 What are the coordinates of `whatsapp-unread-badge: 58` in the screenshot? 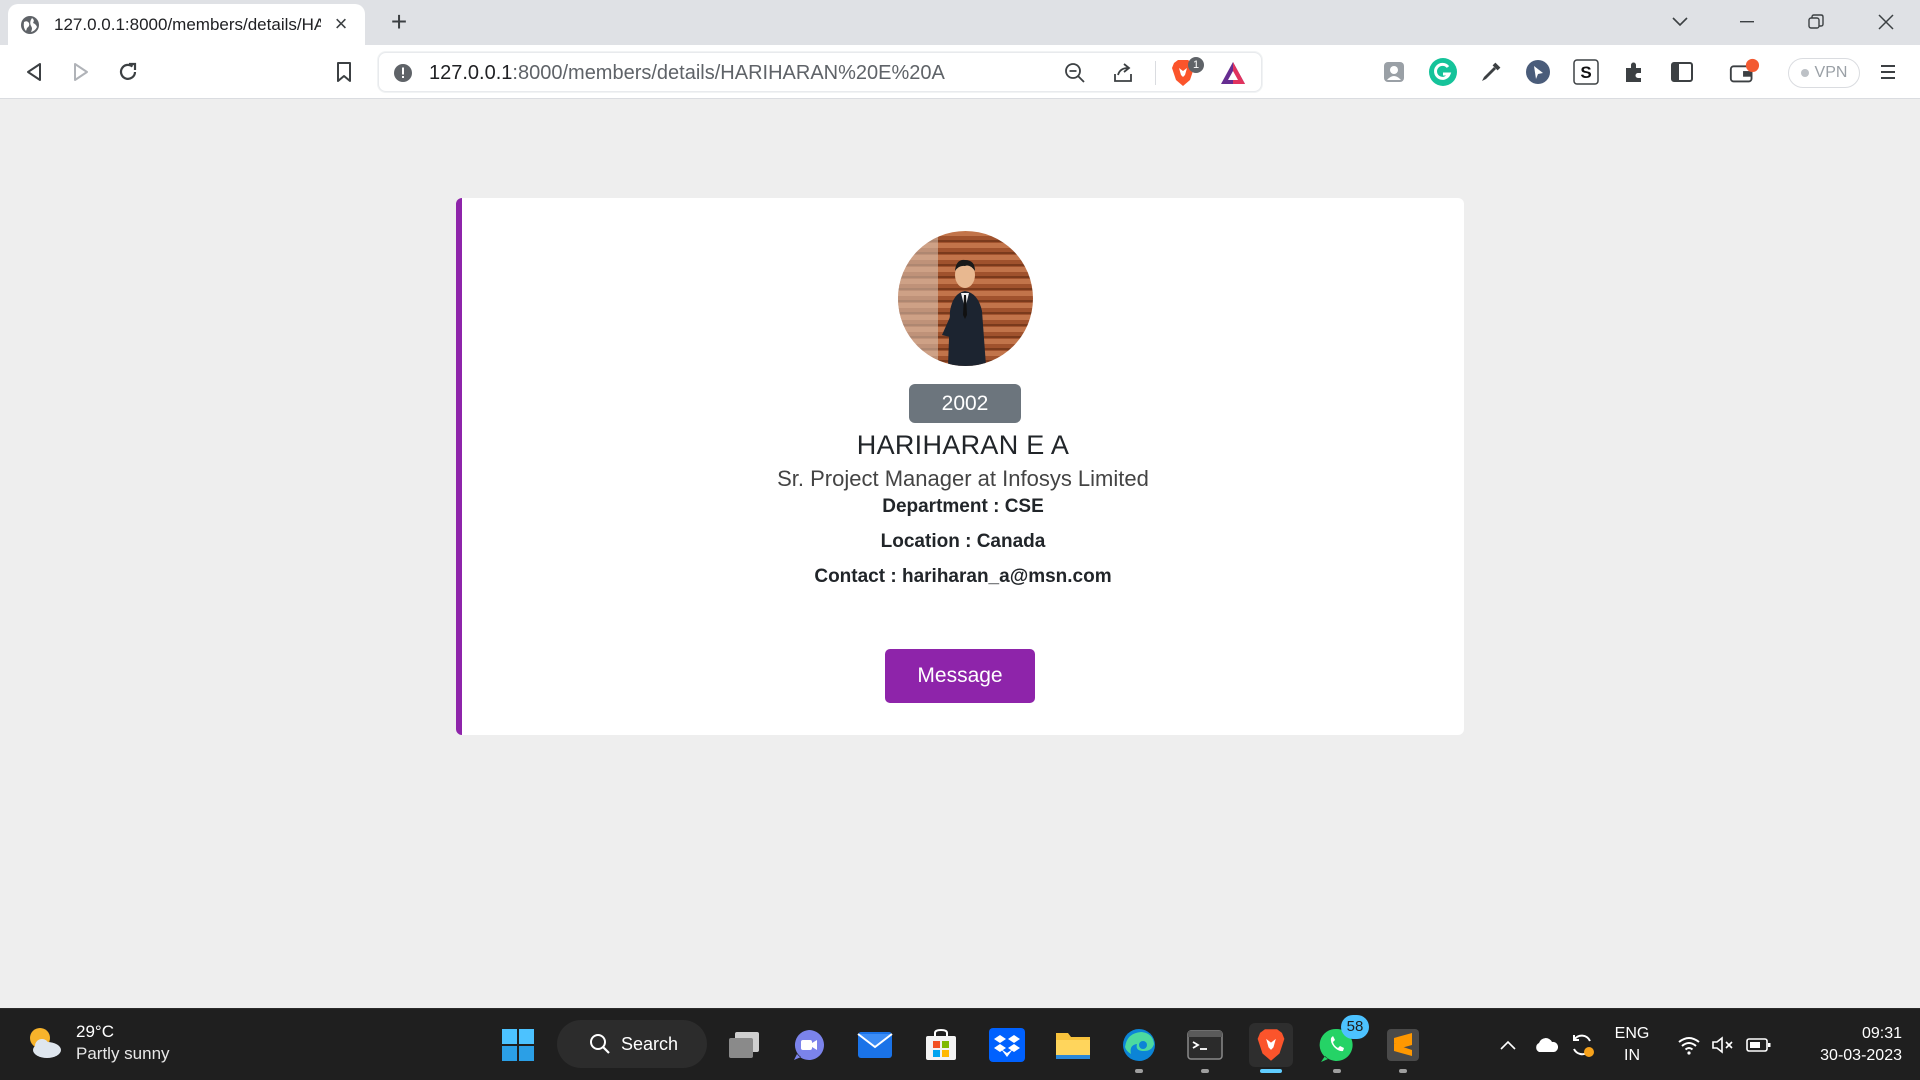 It's located at (1355, 1027).